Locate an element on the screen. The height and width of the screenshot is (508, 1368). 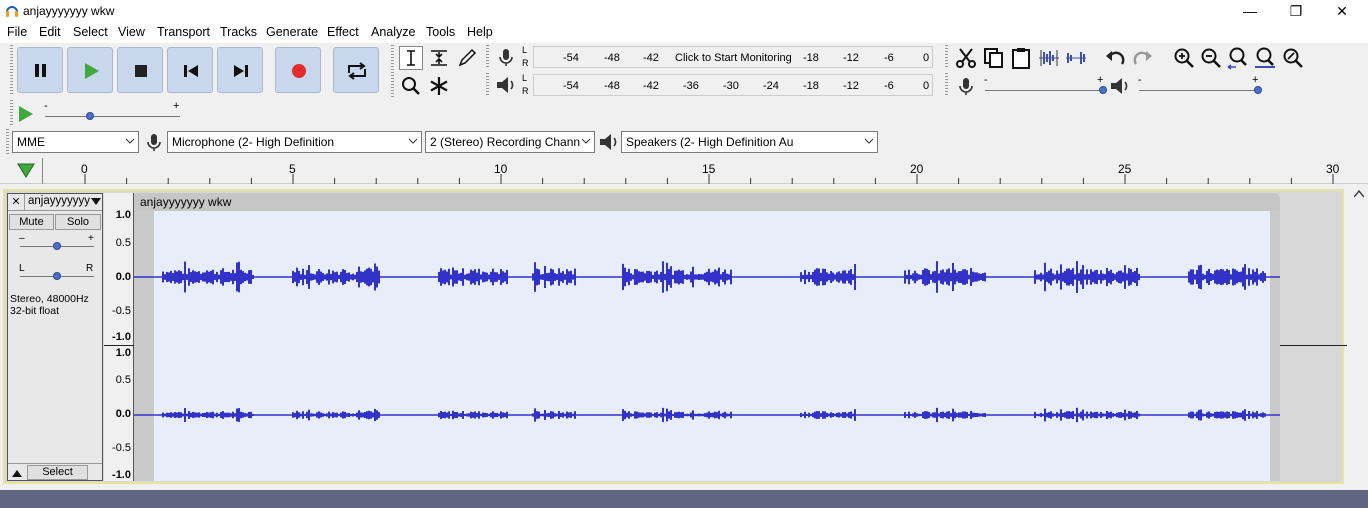
vertical-scrollbar is located at coordinates (1359, 337).